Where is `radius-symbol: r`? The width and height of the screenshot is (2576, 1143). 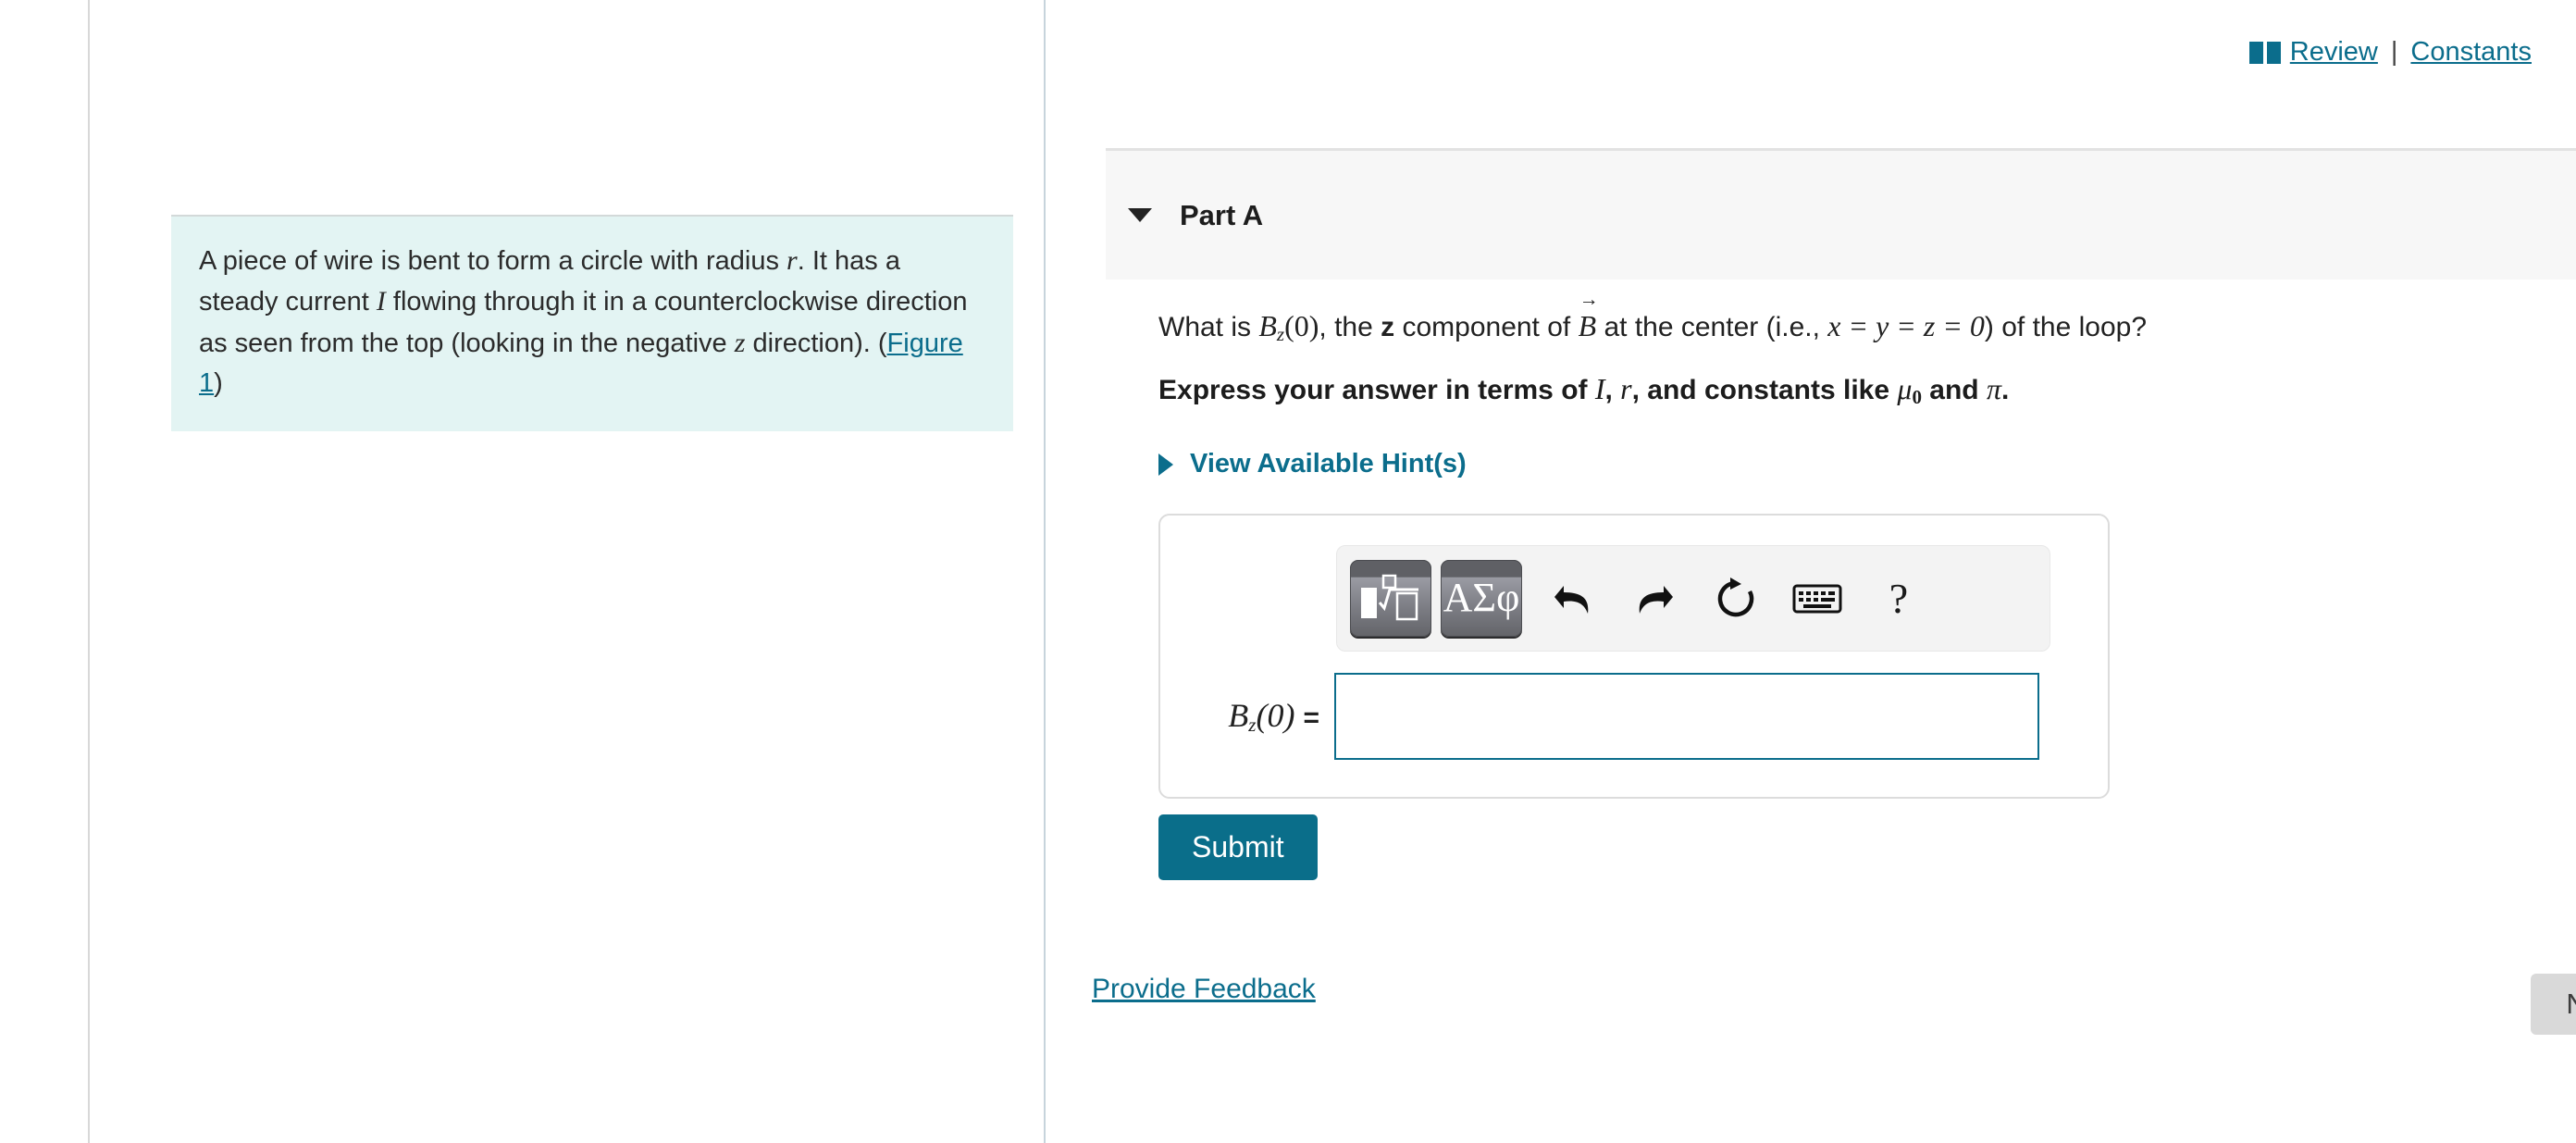 radius-symbol: r is located at coordinates (792, 260).